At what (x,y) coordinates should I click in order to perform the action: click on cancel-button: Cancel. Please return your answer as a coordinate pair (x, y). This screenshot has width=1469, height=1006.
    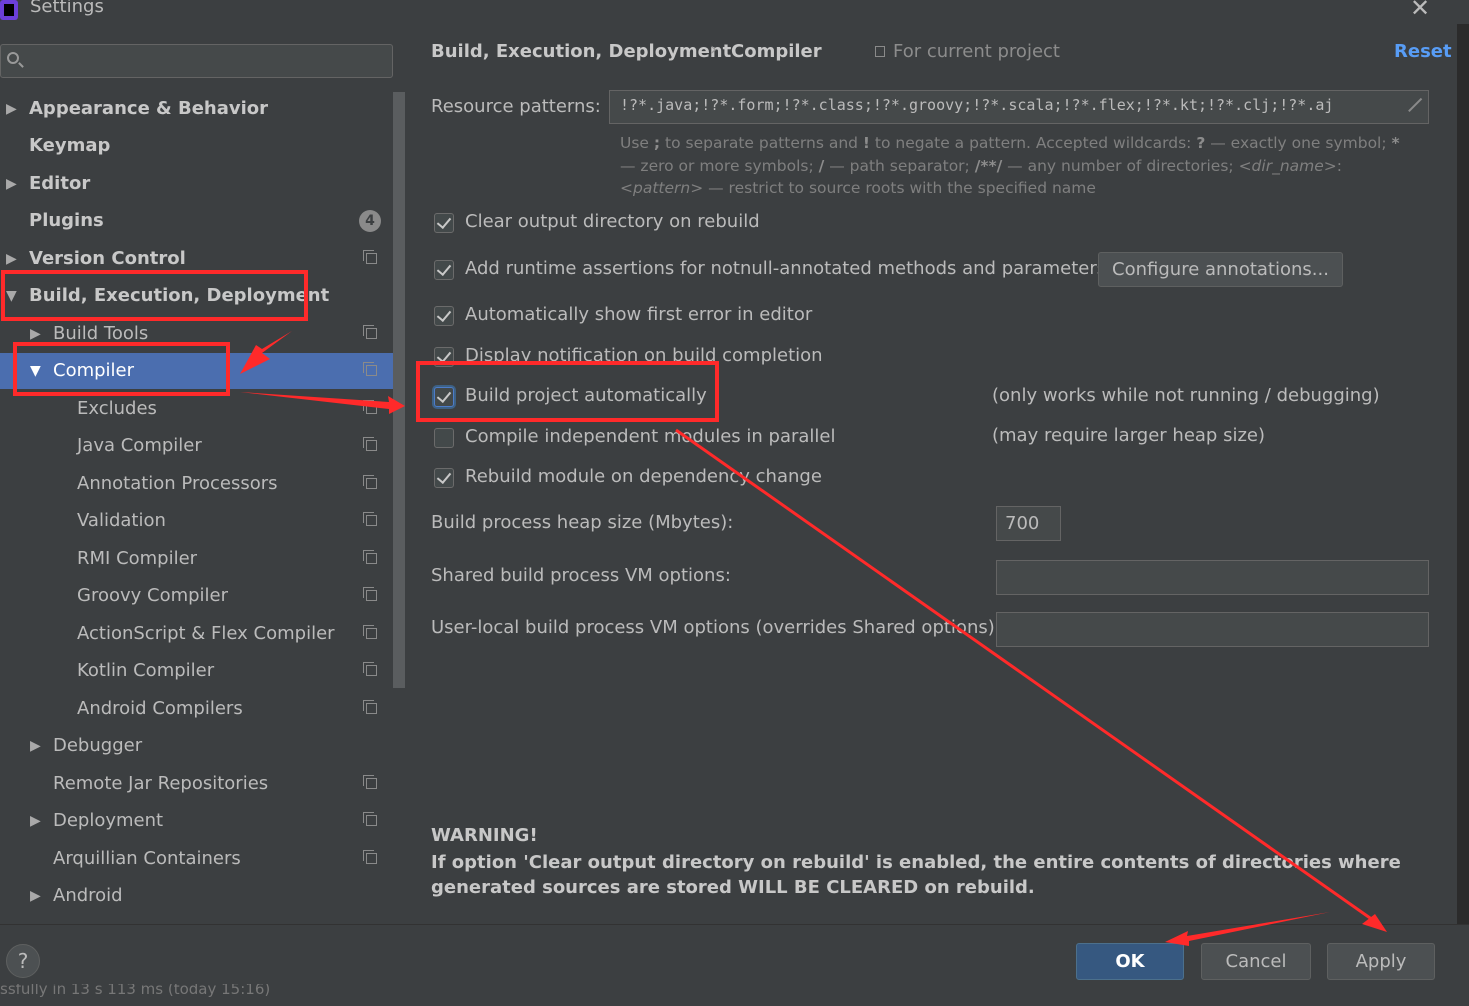
    Looking at the image, I should click on (1256, 961).